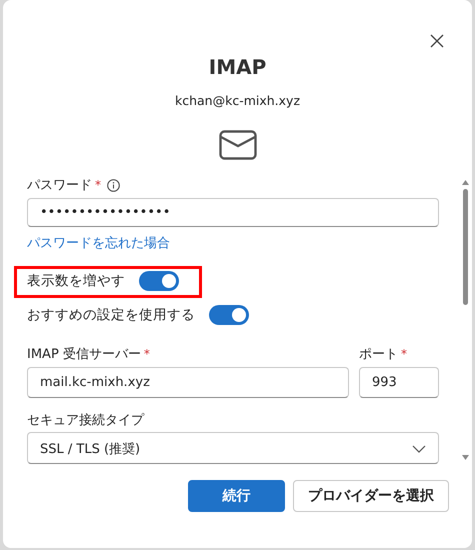  Describe the element at coordinates (465, 457) in the screenshot. I see `scroll-down-arrow-icon` at that location.